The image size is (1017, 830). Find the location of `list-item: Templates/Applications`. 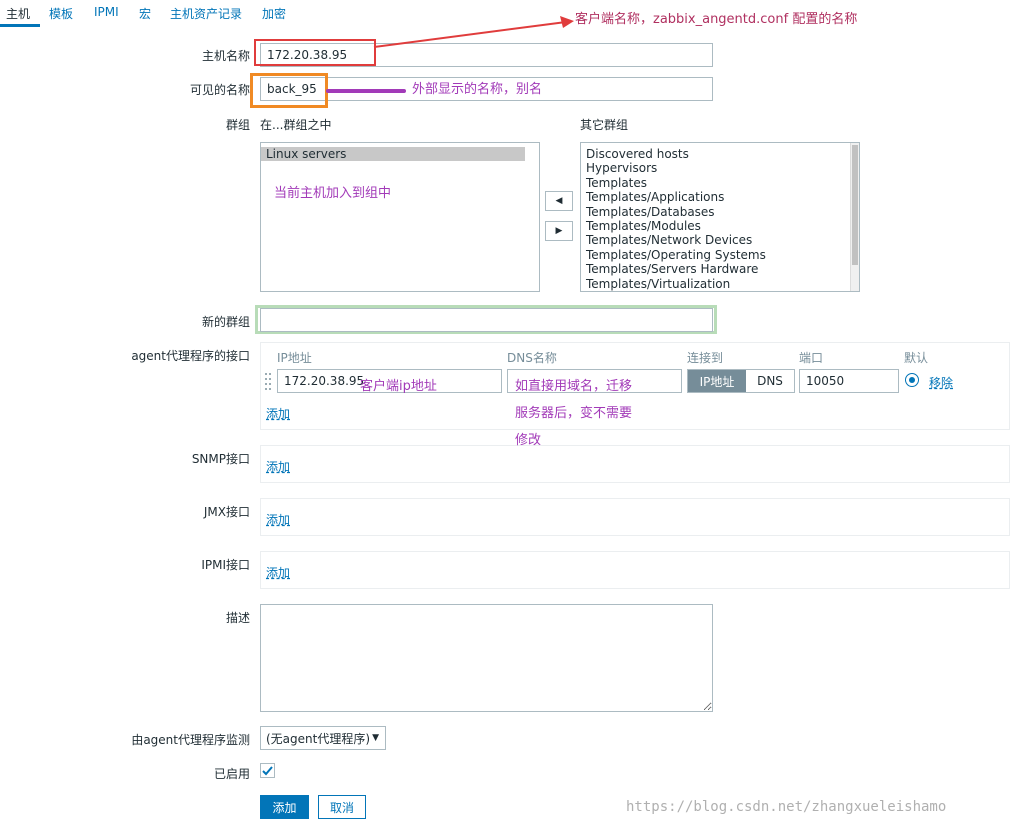

list-item: Templates/Applications is located at coordinates (720, 197).